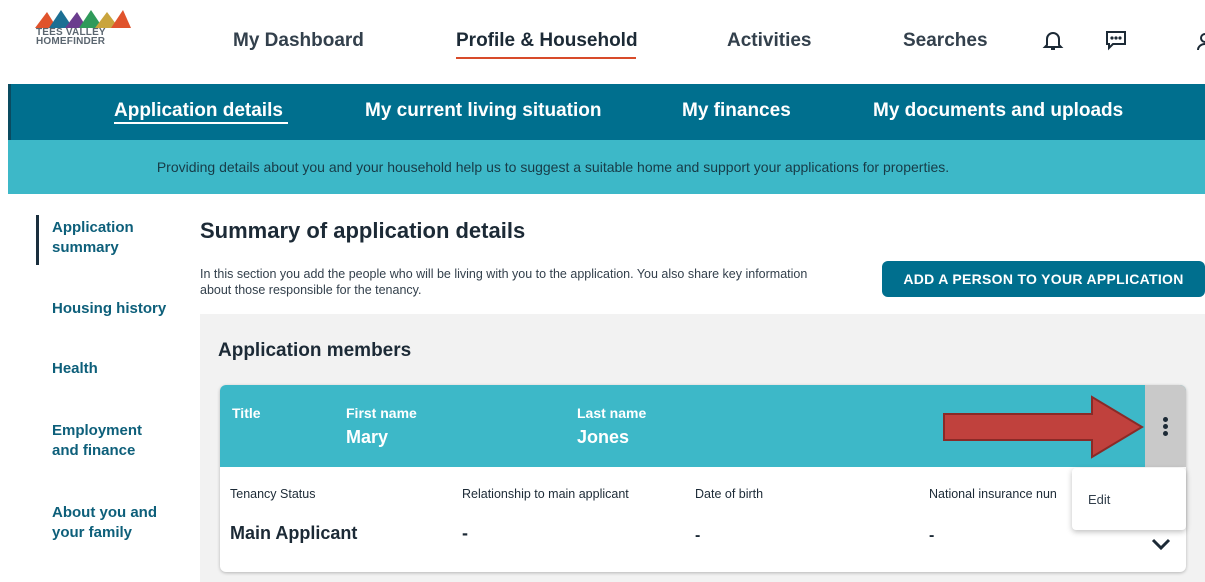  What do you see at coordinates (1099, 499) in the screenshot?
I see `menu-item-edit: Edit` at bounding box center [1099, 499].